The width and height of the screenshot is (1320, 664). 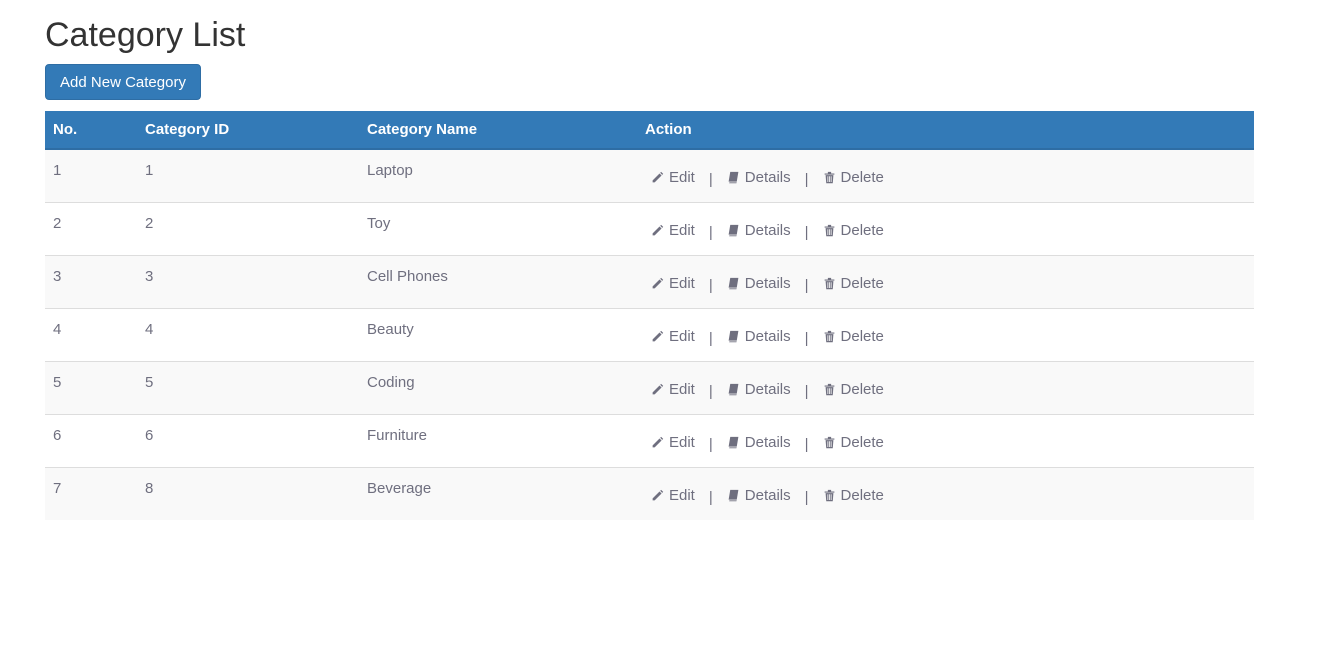 What do you see at coordinates (390, 170) in the screenshot?
I see `row-category-name: Laptop` at bounding box center [390, 170].